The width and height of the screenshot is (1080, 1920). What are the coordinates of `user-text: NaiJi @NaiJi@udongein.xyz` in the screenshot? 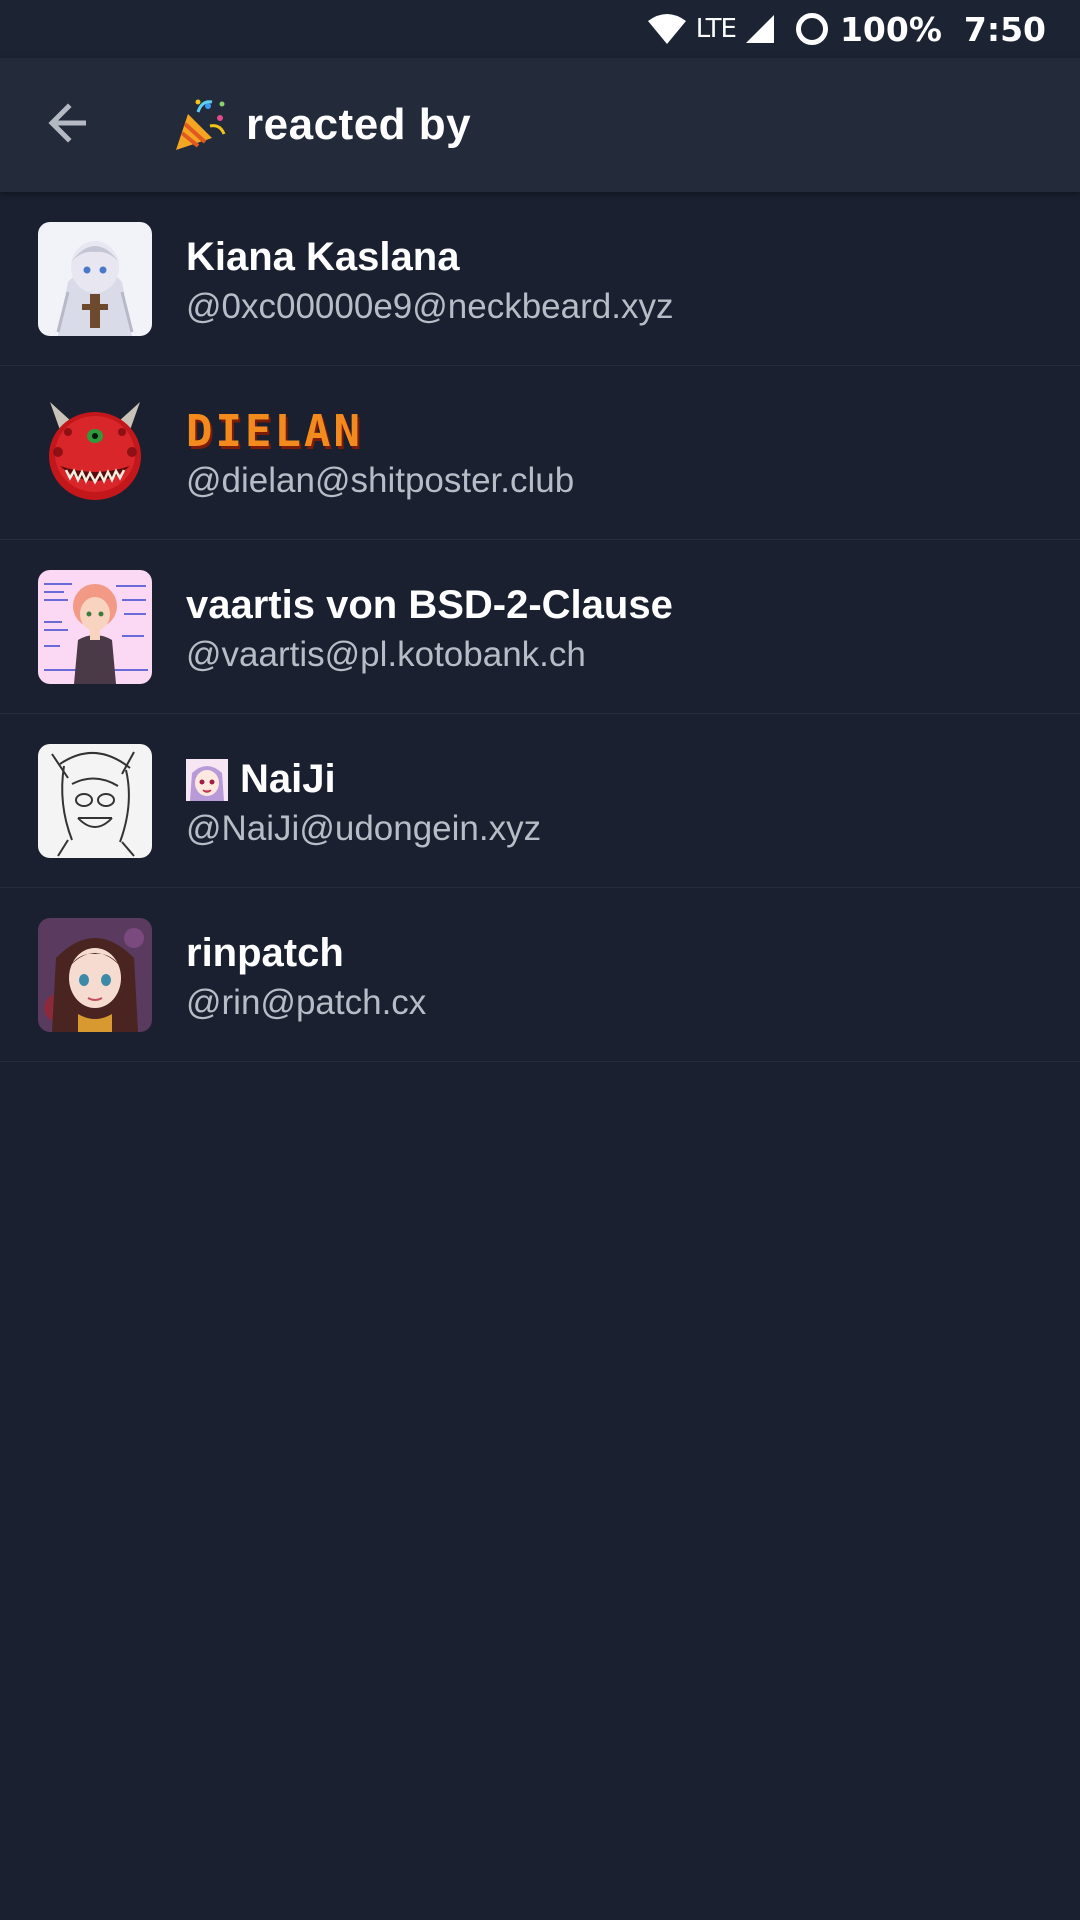 It's located at (363, 801).